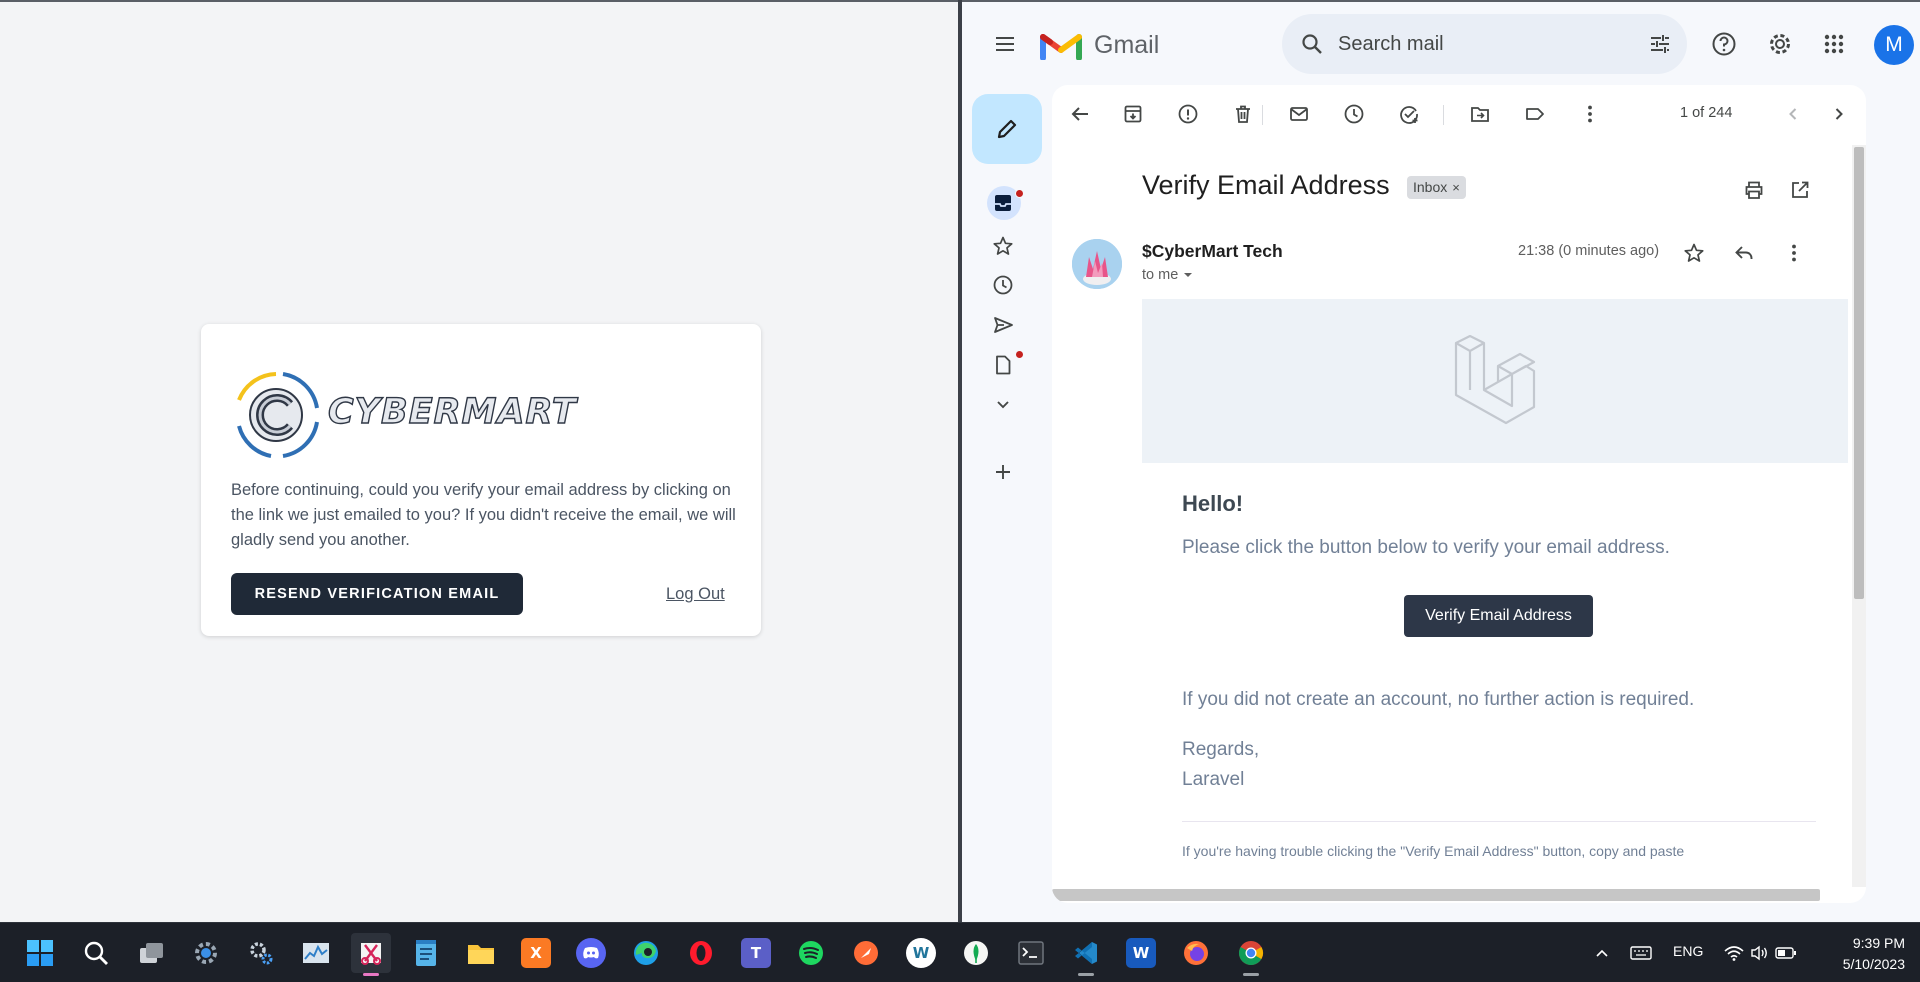  I want to click on logout-link: Log Out, so click(695, 594).